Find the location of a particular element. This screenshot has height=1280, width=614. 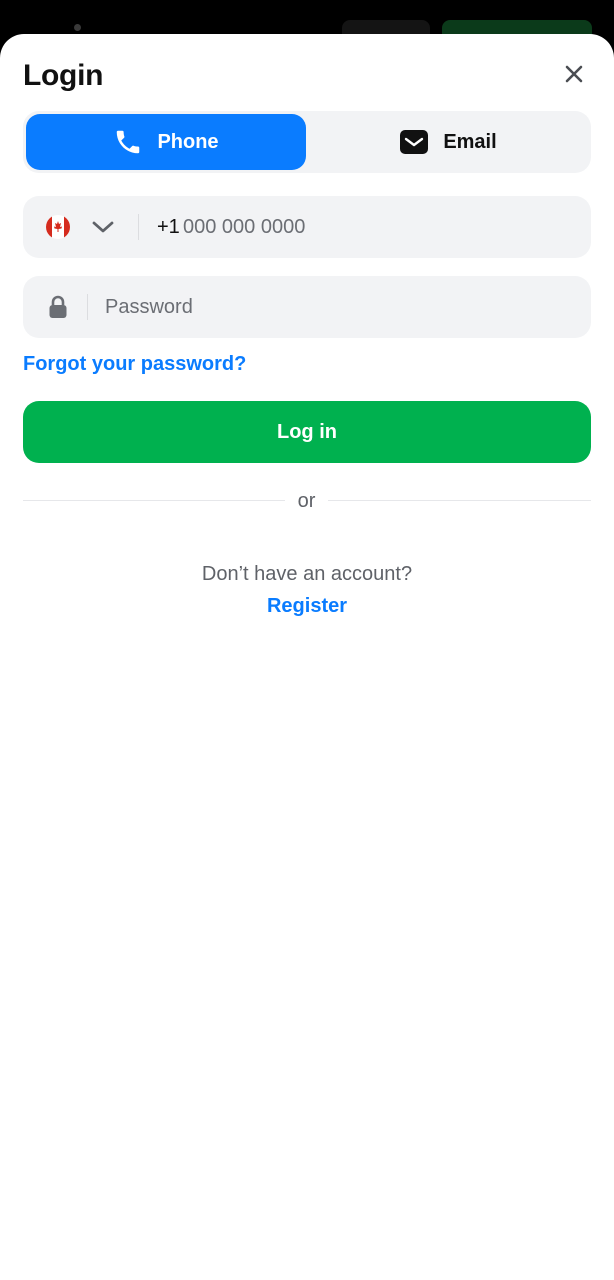

tab-email: Email is located at coordinates (448, 142).